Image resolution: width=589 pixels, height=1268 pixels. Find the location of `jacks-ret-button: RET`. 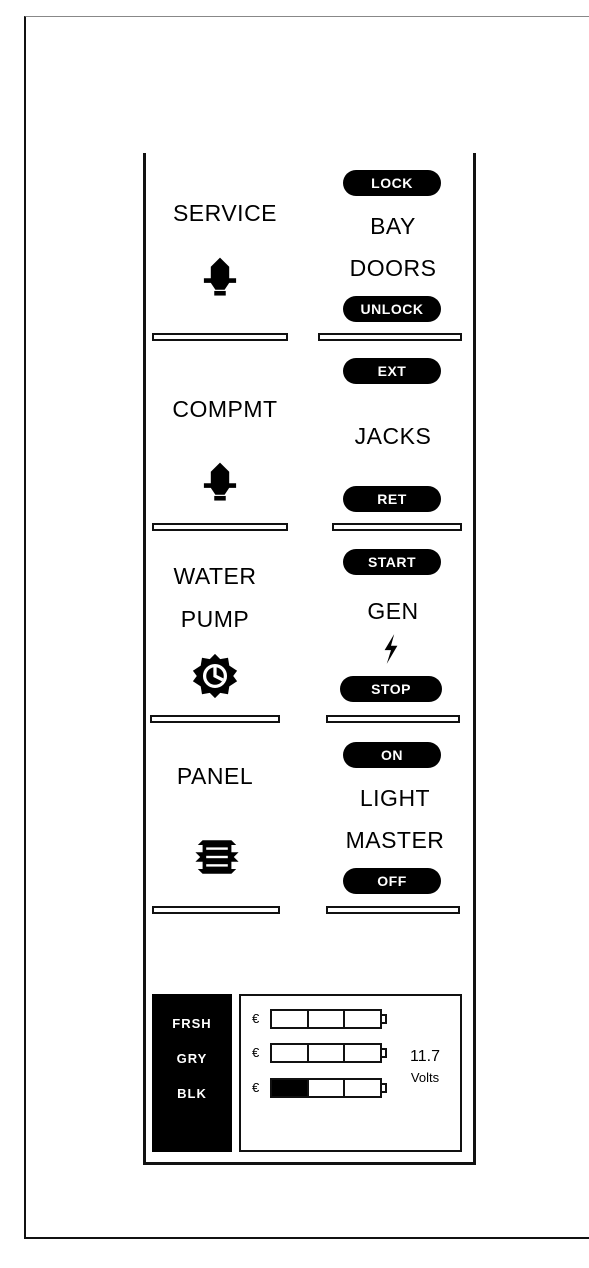

jacks-ret-button: RET is located at coordinates (392, 499).